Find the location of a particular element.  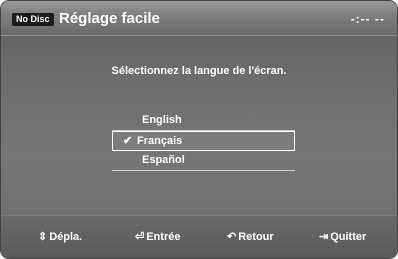

language-option-espanol: Español is located at coordinates (203, 161).